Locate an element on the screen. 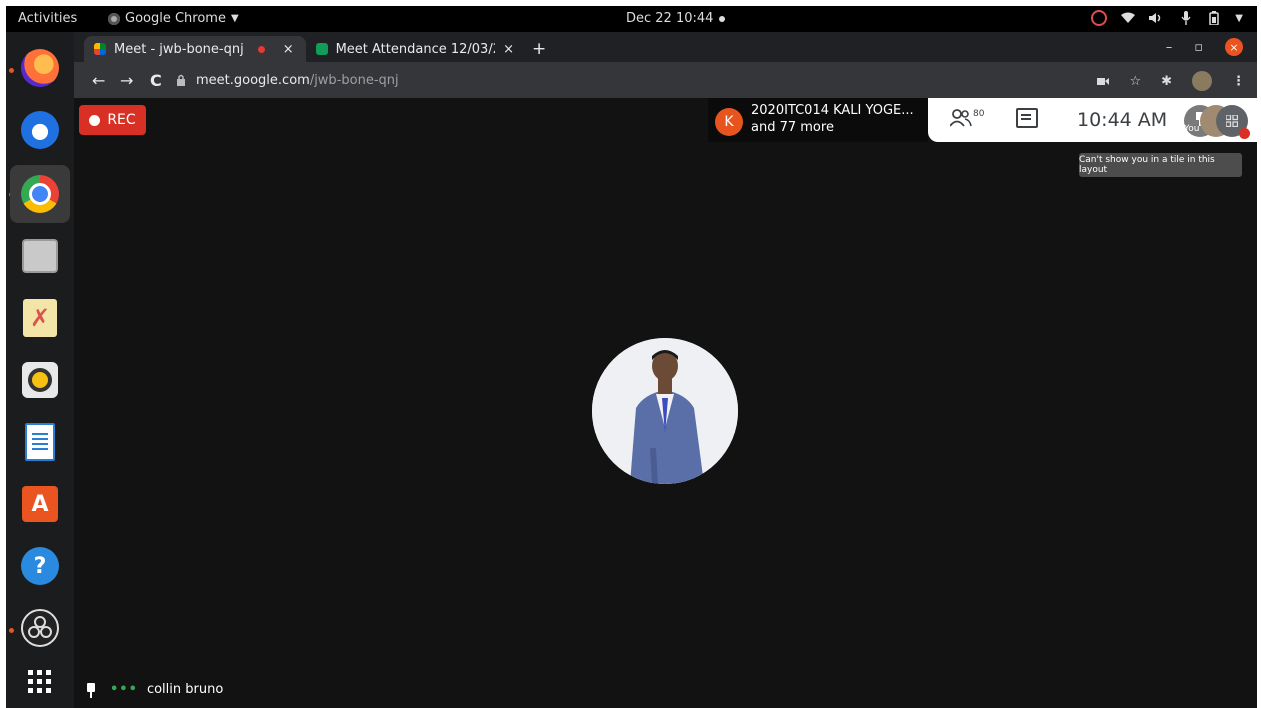 The height and width of the screenshot is (708, 1261). obs-icon is located at coordinates (40, 628).